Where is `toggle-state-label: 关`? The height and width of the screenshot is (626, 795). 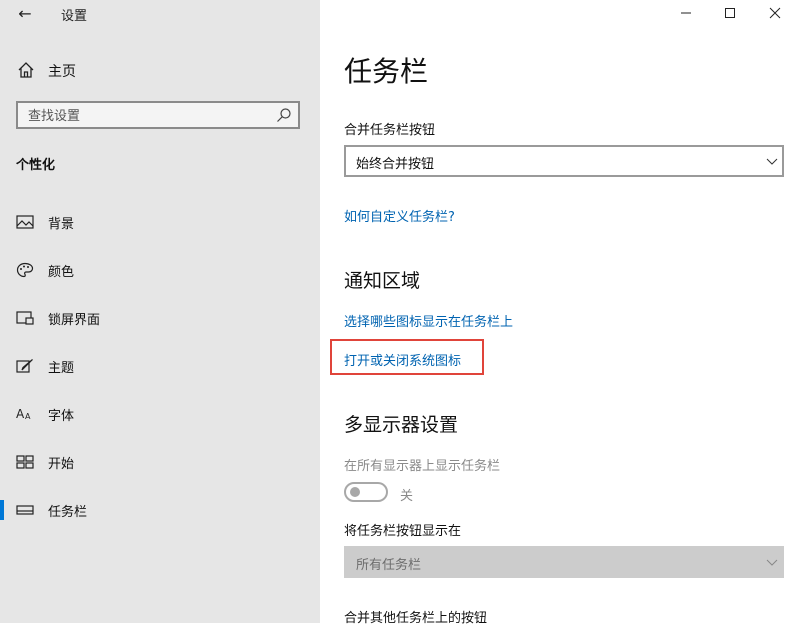 toggle-state-label: 关 is located at coordinates (407, 496).